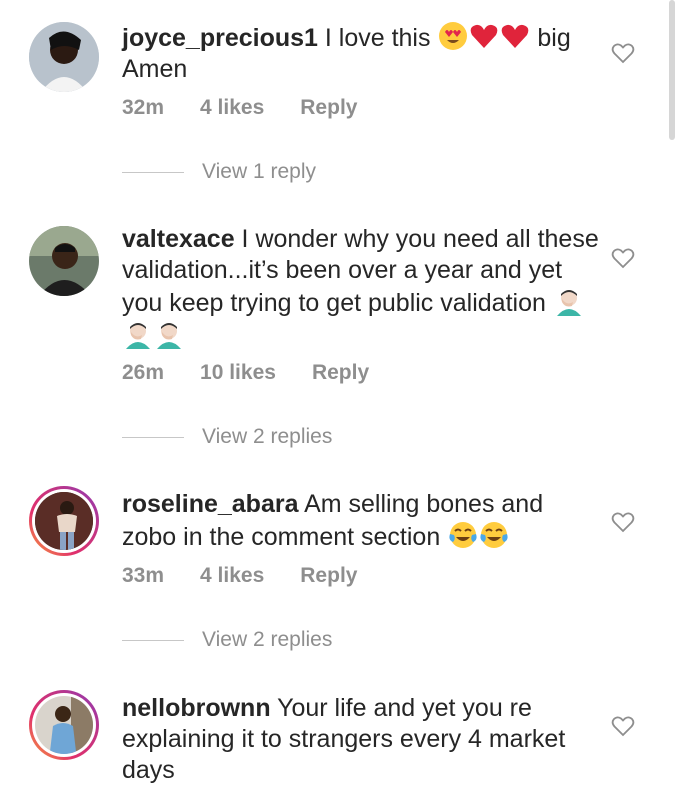  I want to click on comment-meta: 33m 4 likes Reply, so click(239, 576).